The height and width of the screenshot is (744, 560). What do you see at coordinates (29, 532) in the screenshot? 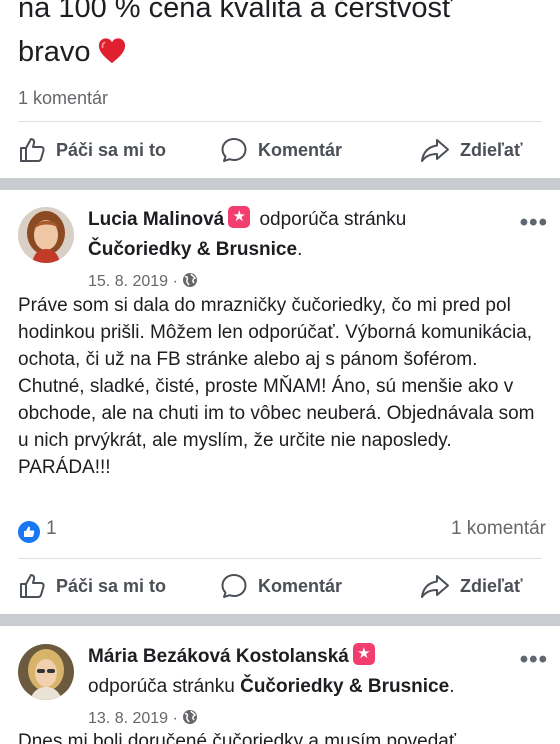
I see `like-reaction-icon` at bounding box center [29, 532].